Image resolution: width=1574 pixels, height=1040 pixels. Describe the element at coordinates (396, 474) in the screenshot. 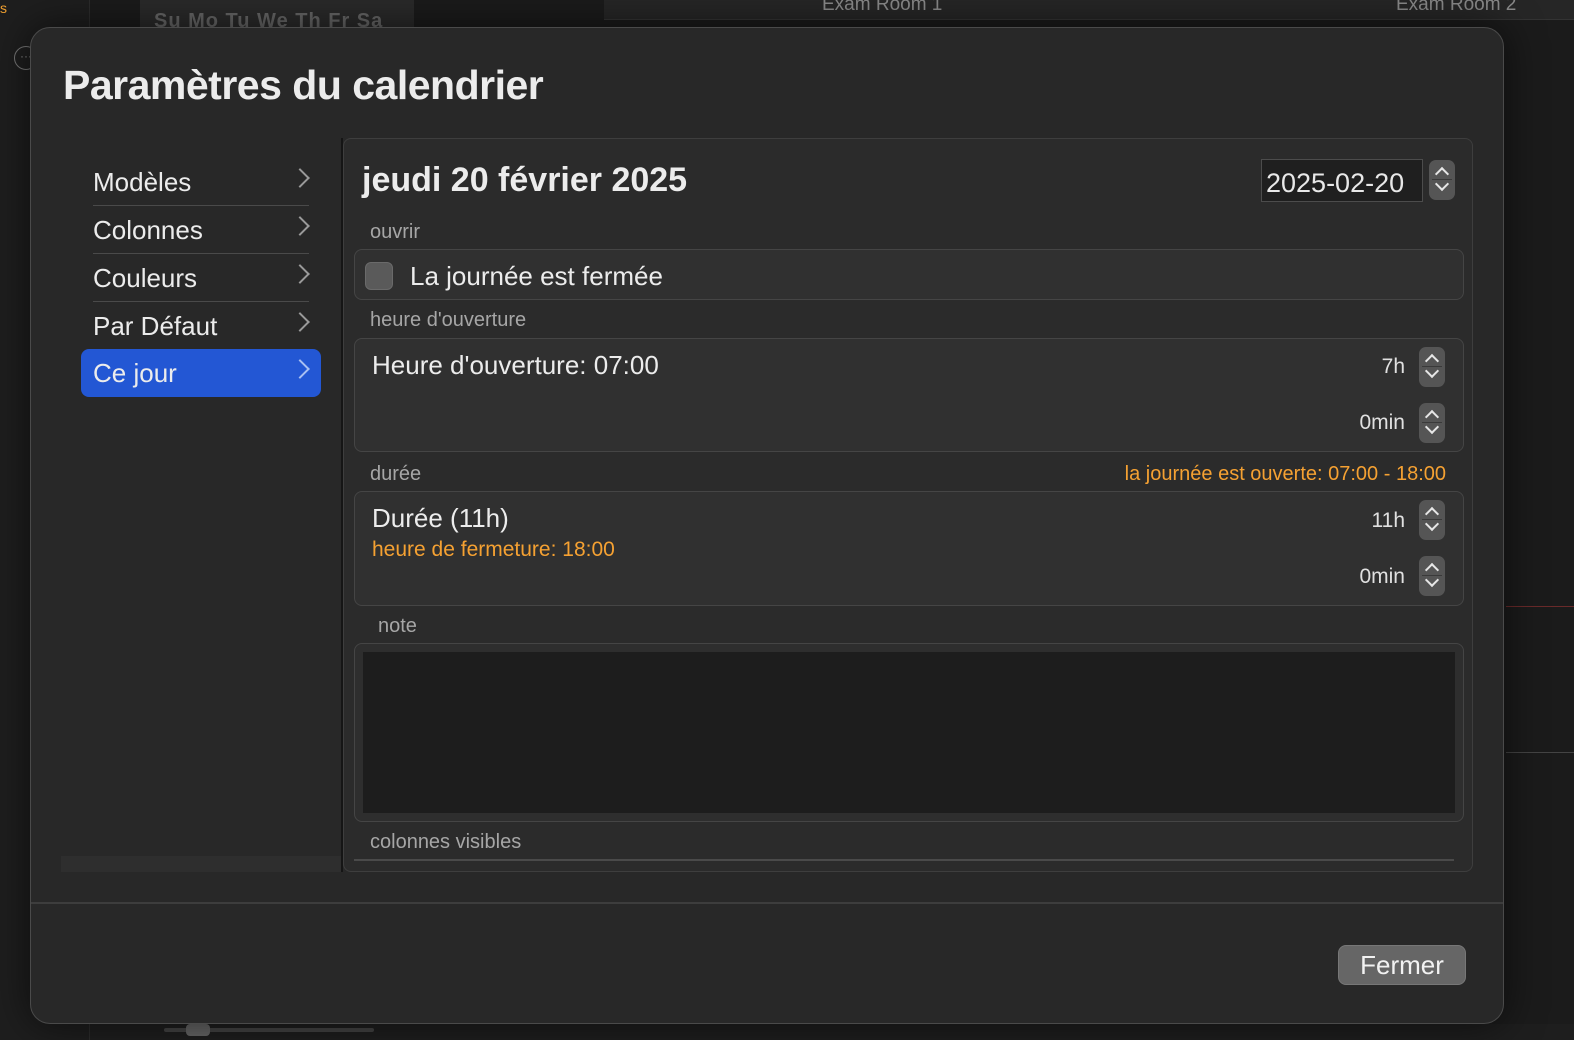

I see `section-label-duration: durée` at that location.